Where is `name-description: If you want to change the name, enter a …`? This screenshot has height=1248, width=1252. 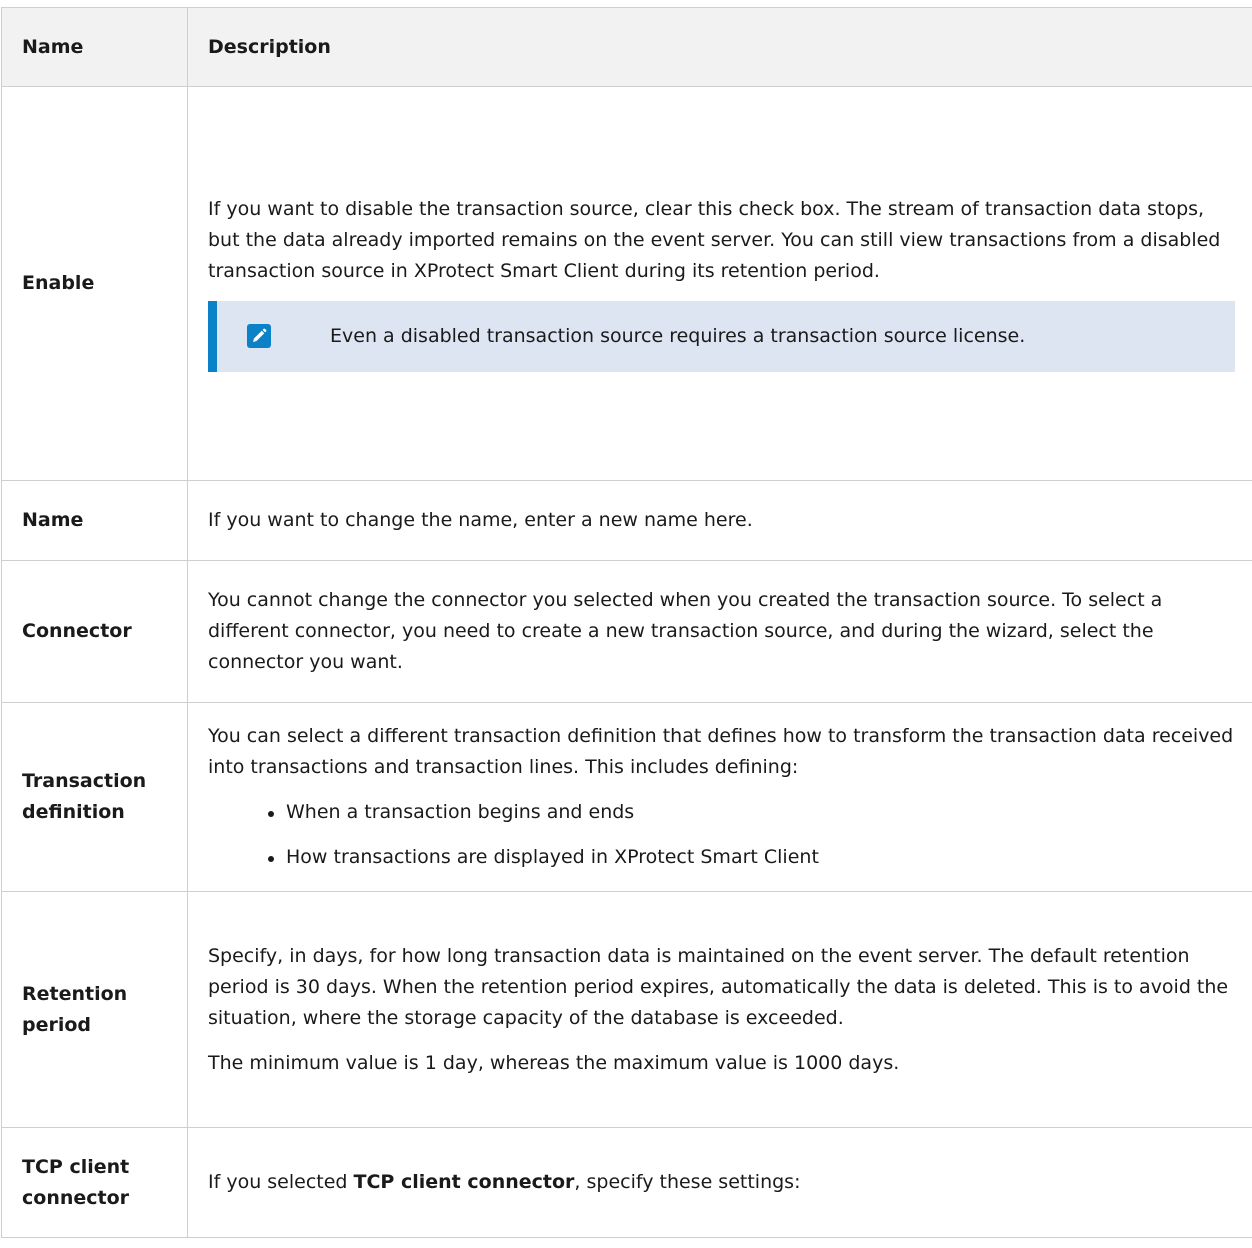 name-description: If you want to change the name, enter a … is located at coordinates (480, 520).